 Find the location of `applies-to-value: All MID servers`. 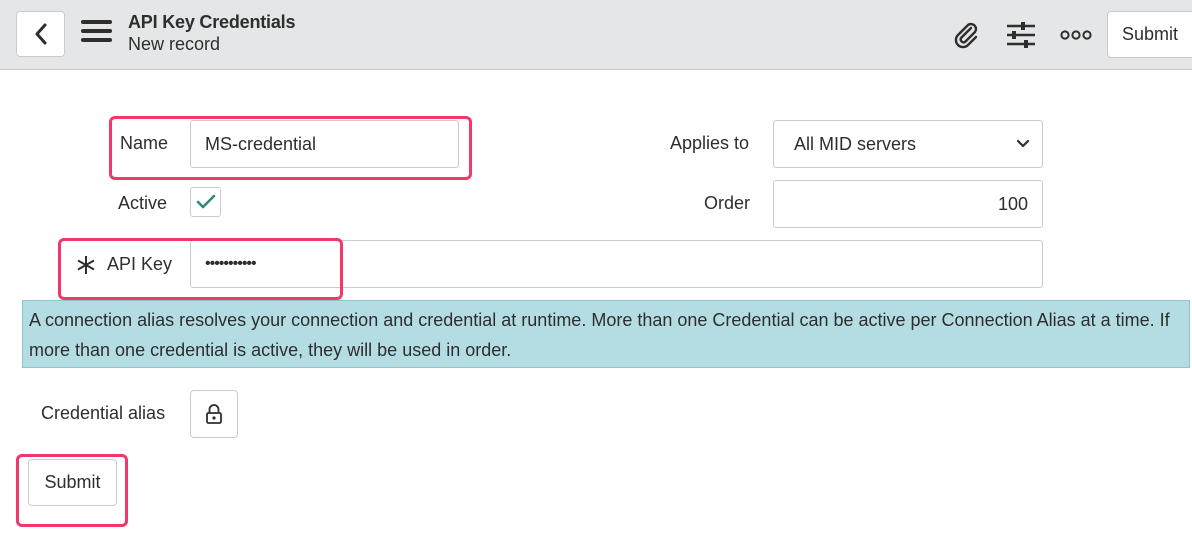

applies-to-value: All MID servers is located at coordinates (855, 143).